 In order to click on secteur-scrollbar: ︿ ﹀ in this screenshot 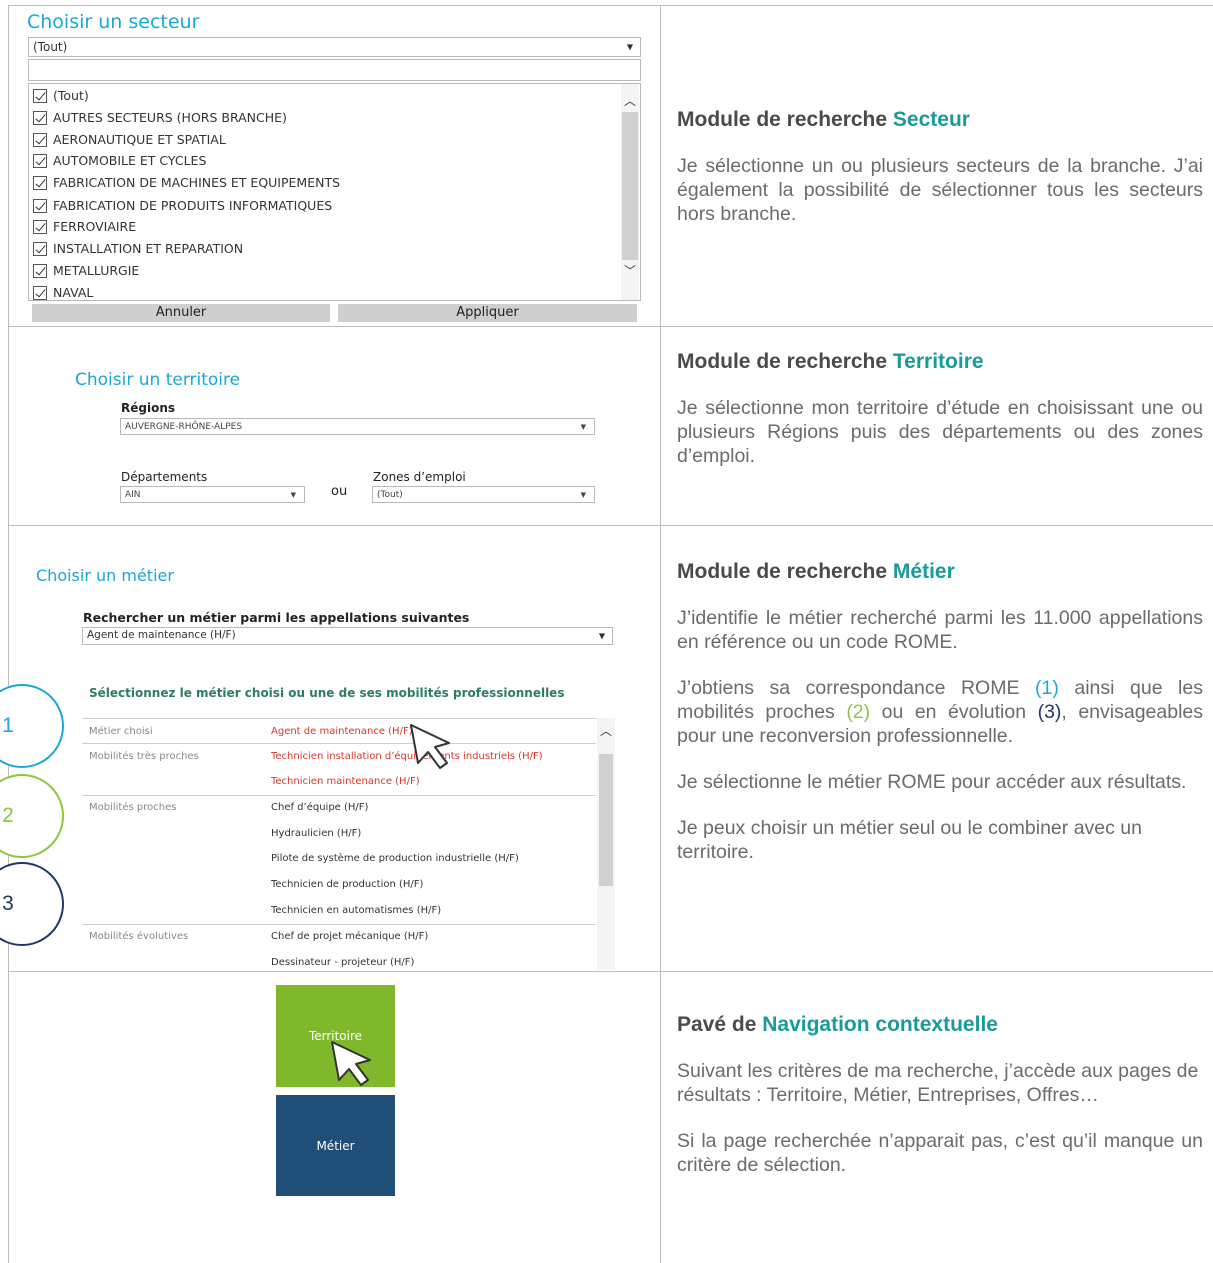, I will do `click(630, 192)`.